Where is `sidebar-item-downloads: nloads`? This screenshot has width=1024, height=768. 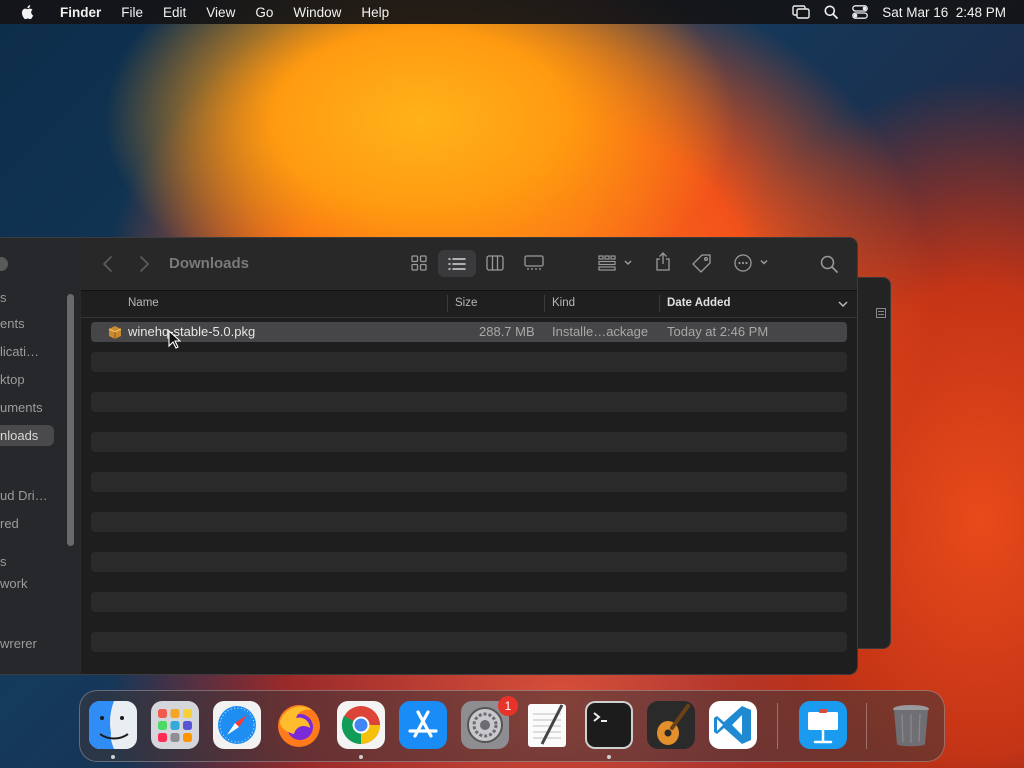
sidebar-item-downloads: nloads is located at coordinates (27, 435).